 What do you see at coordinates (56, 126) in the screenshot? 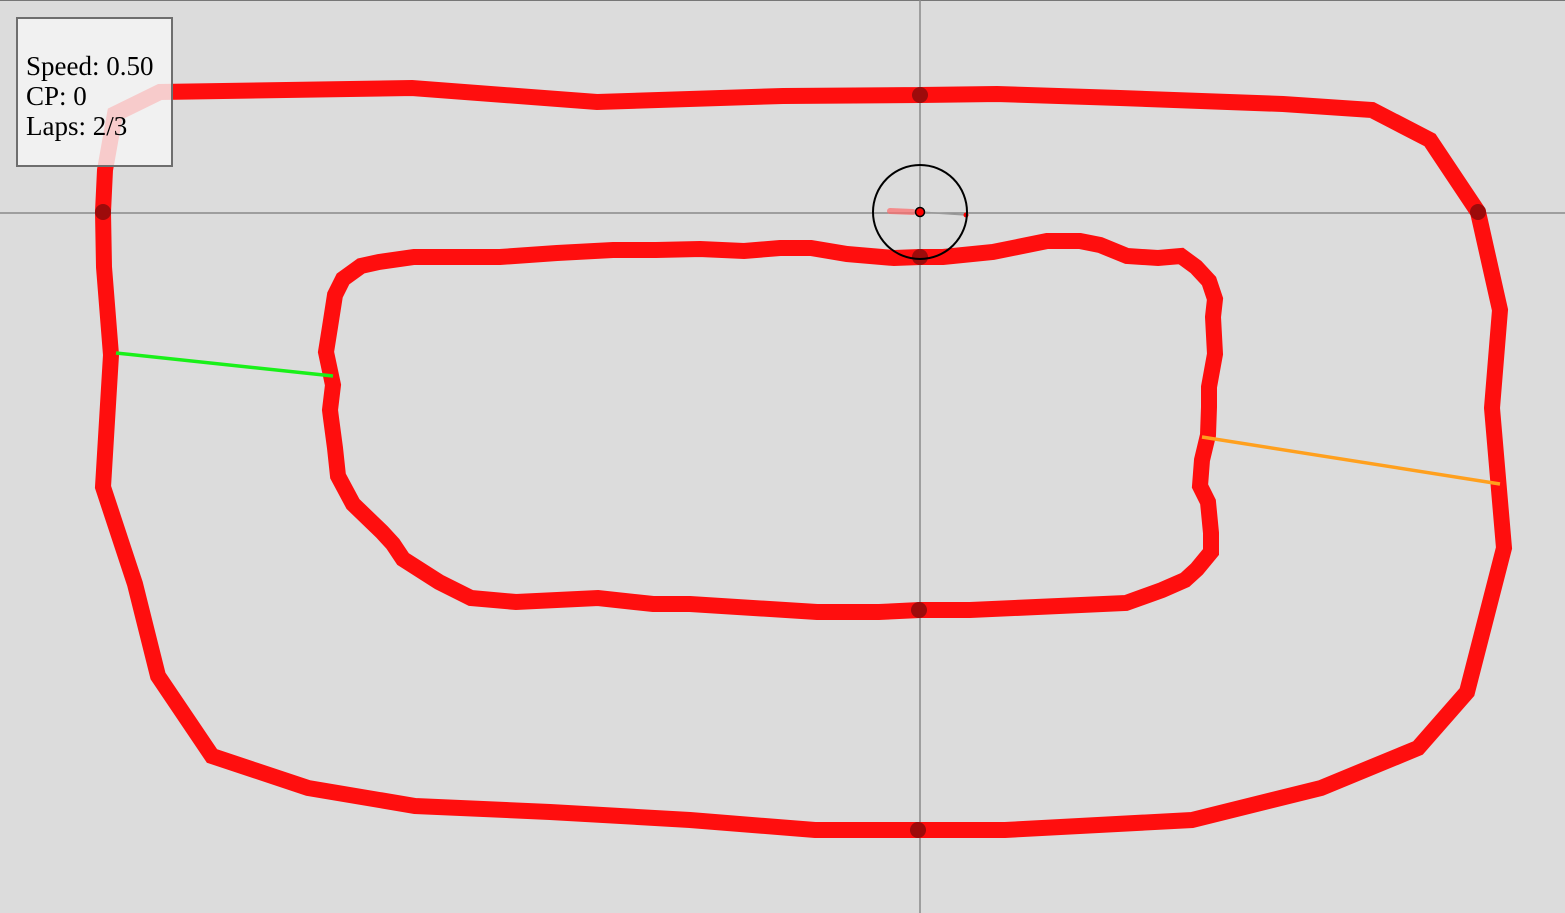
I see `laps-label: Laps:` at bounding box center [56, 126].